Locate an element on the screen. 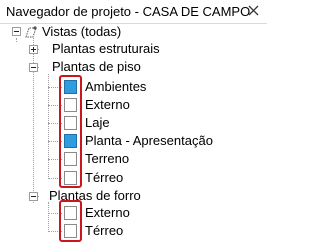 Image resolution: width=320 pixels, height=245 pixels. title-bar: Navegador de projeto - CASA DE CAMPO is located at coordinates (133, 12).